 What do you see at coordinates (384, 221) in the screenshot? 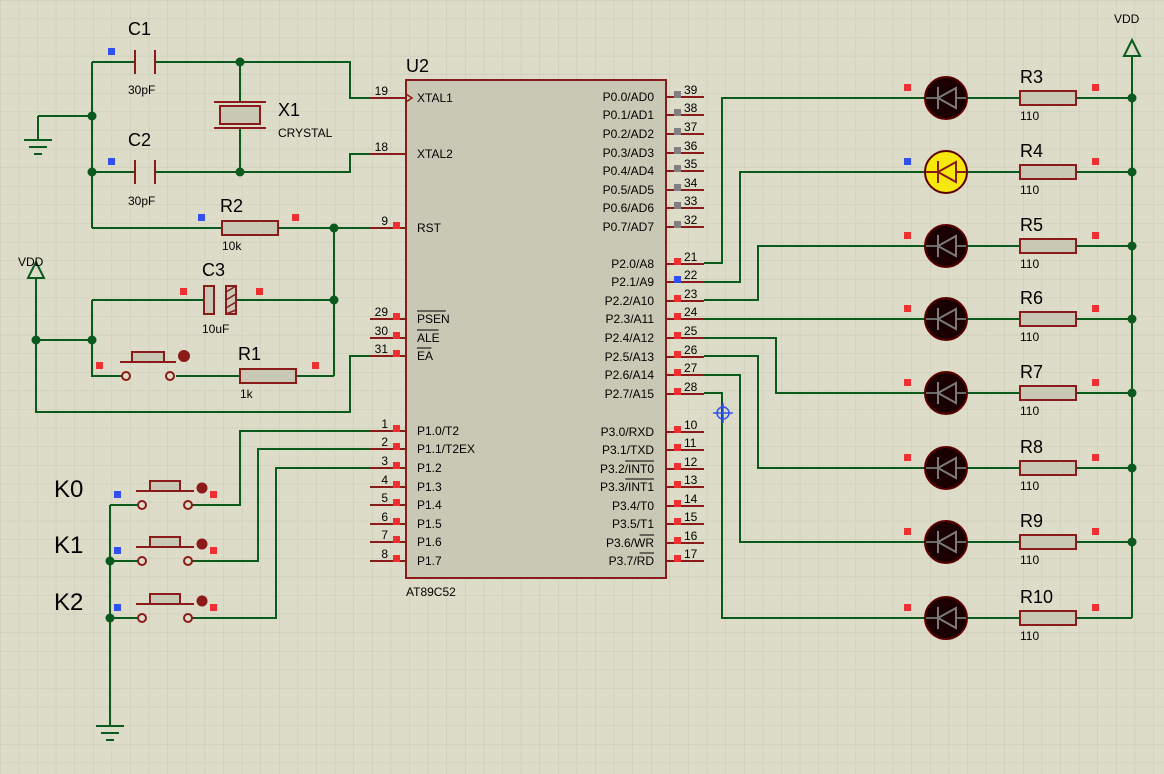
I see `pin-number: 9` at bounding box center [384, 221].